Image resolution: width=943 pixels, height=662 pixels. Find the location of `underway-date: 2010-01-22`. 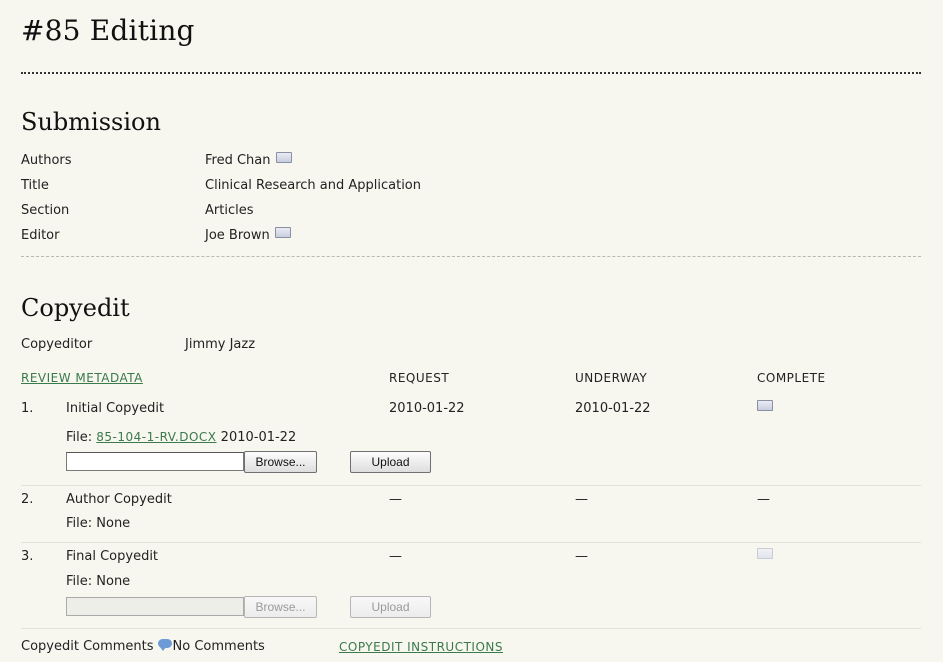

underway-date: 2010-01-22 is located at coordinates (613, 408).